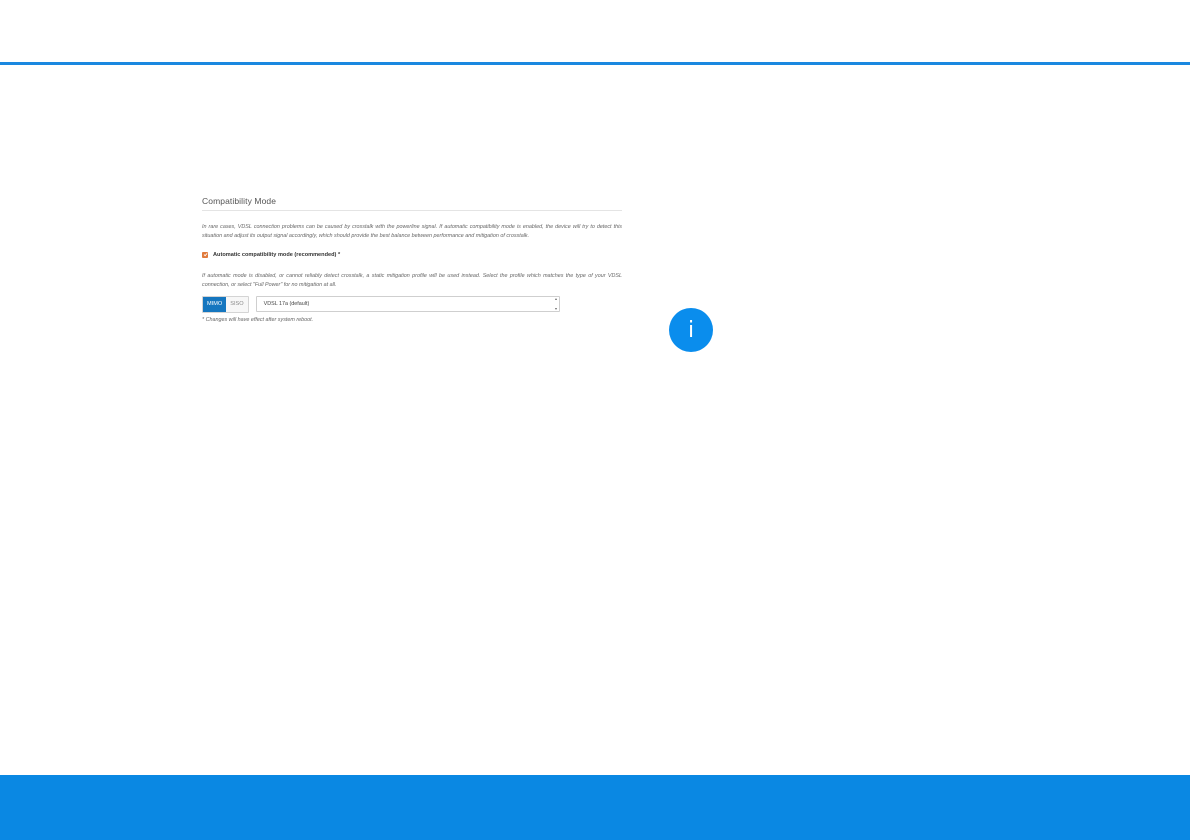  I want to click on checkmark-icon, so click(205, 255).